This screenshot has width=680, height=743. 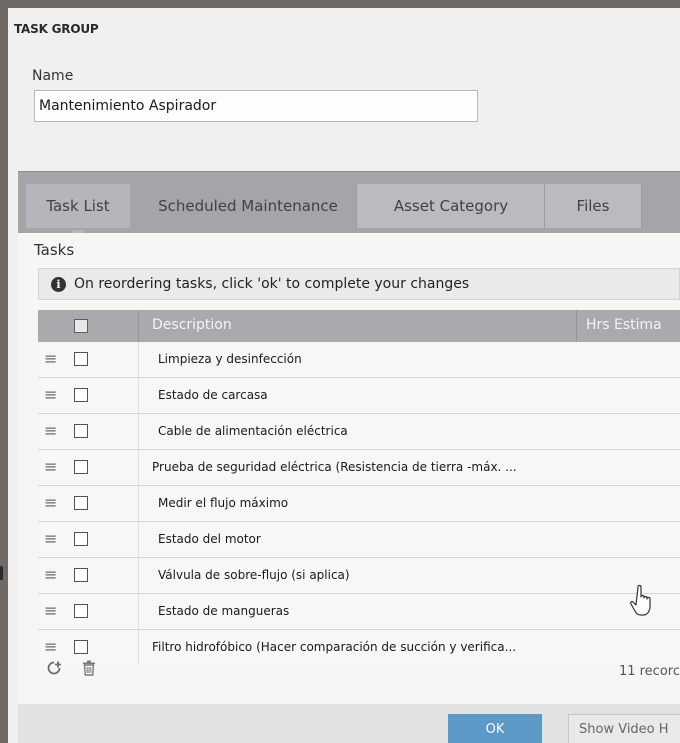 What do you see at coordinates (643, 603) in the screenshot?
I see `hand-pointer-icon` at bounding box center [643, 603].